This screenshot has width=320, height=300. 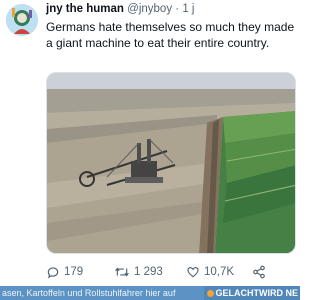 I want to click on like-button: 10,7K, so click(x=210, y=272).